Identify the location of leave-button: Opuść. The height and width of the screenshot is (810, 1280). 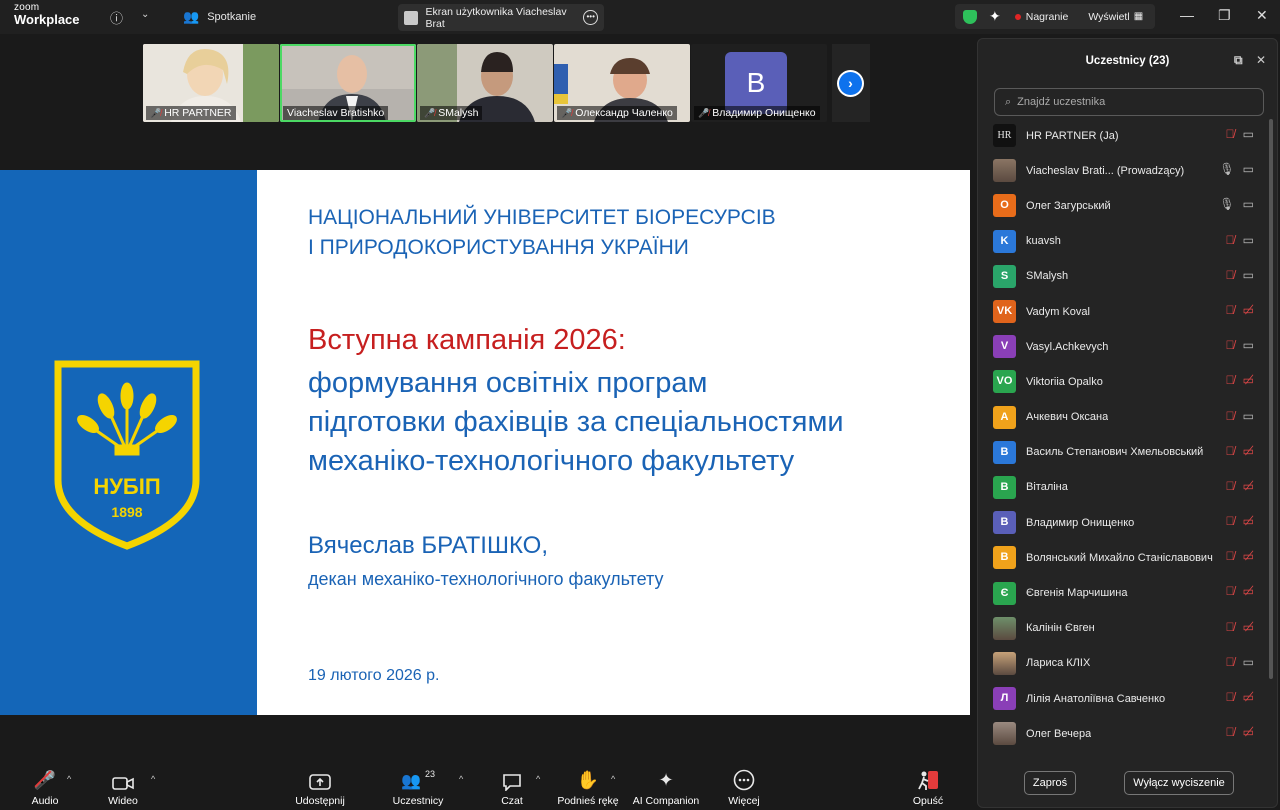
(928, 785).